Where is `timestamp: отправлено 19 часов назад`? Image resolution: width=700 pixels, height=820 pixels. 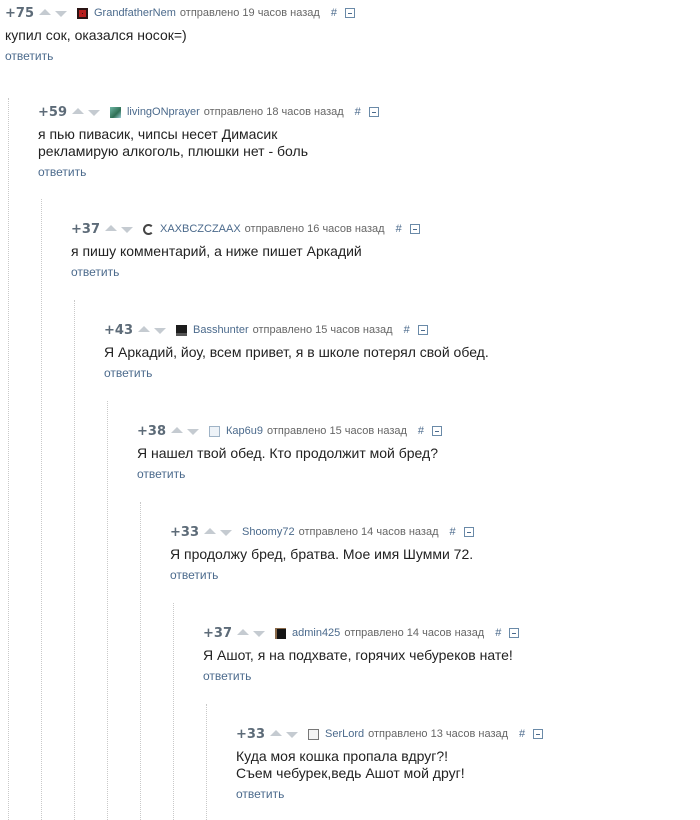 timestamp: отправлено 19 часов назад is located at coordinates (249, 13).